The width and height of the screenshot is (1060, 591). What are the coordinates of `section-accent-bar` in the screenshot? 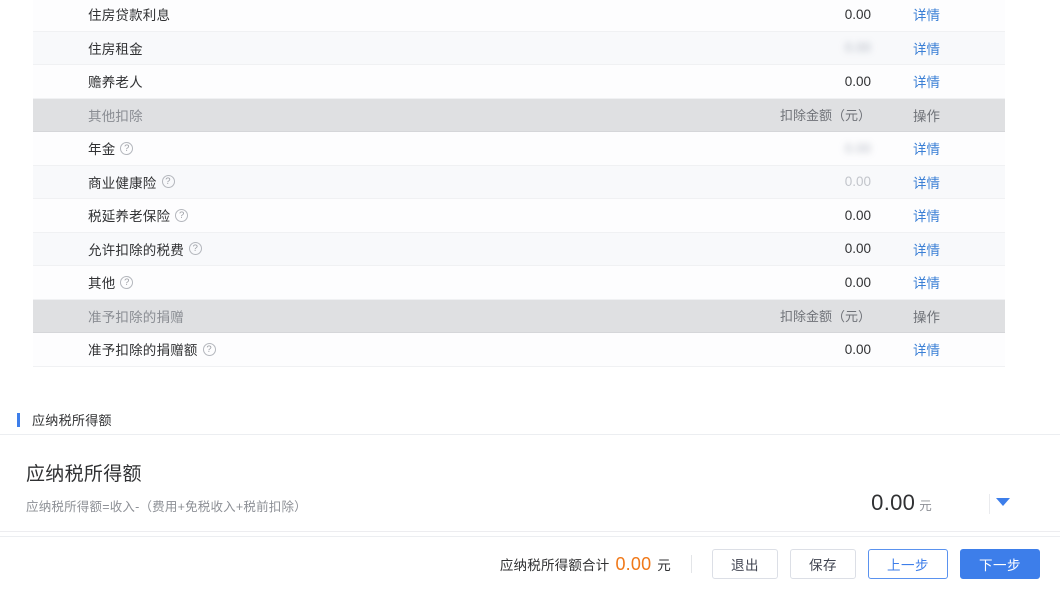 It's located at (18, 419).